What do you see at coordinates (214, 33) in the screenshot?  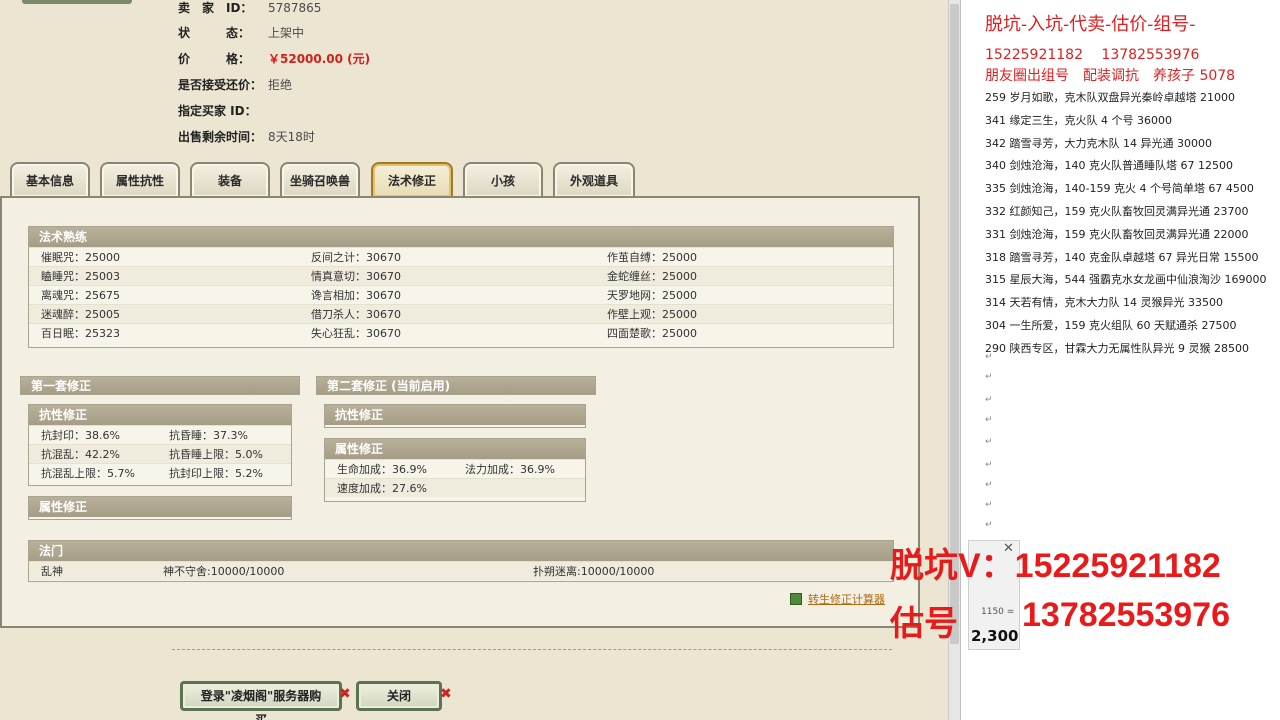 I see `status-label: 状 态：` at bounding box center [214, 33].